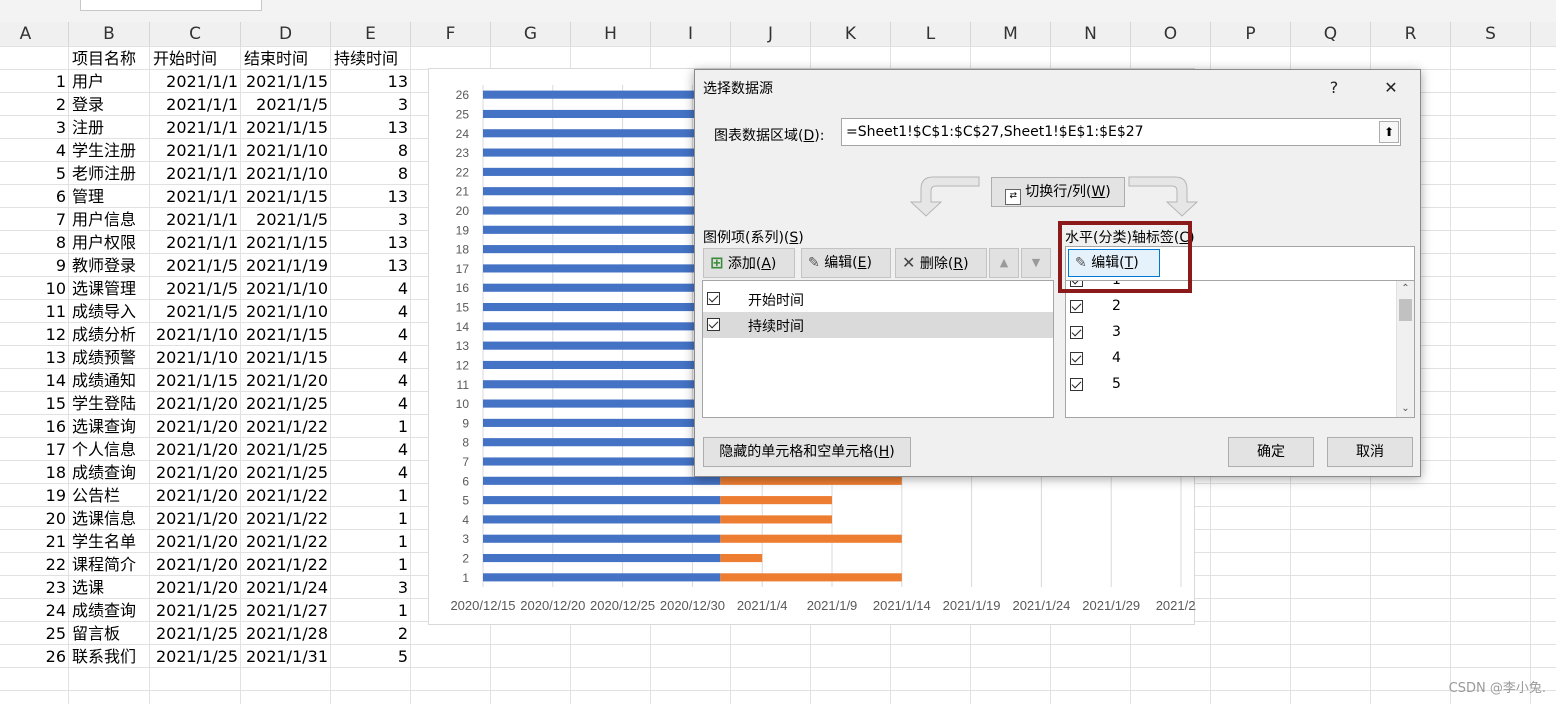  Describe the element at coordinates (931, 34) in the screenshot. I see `column-header-l: L` at that location.